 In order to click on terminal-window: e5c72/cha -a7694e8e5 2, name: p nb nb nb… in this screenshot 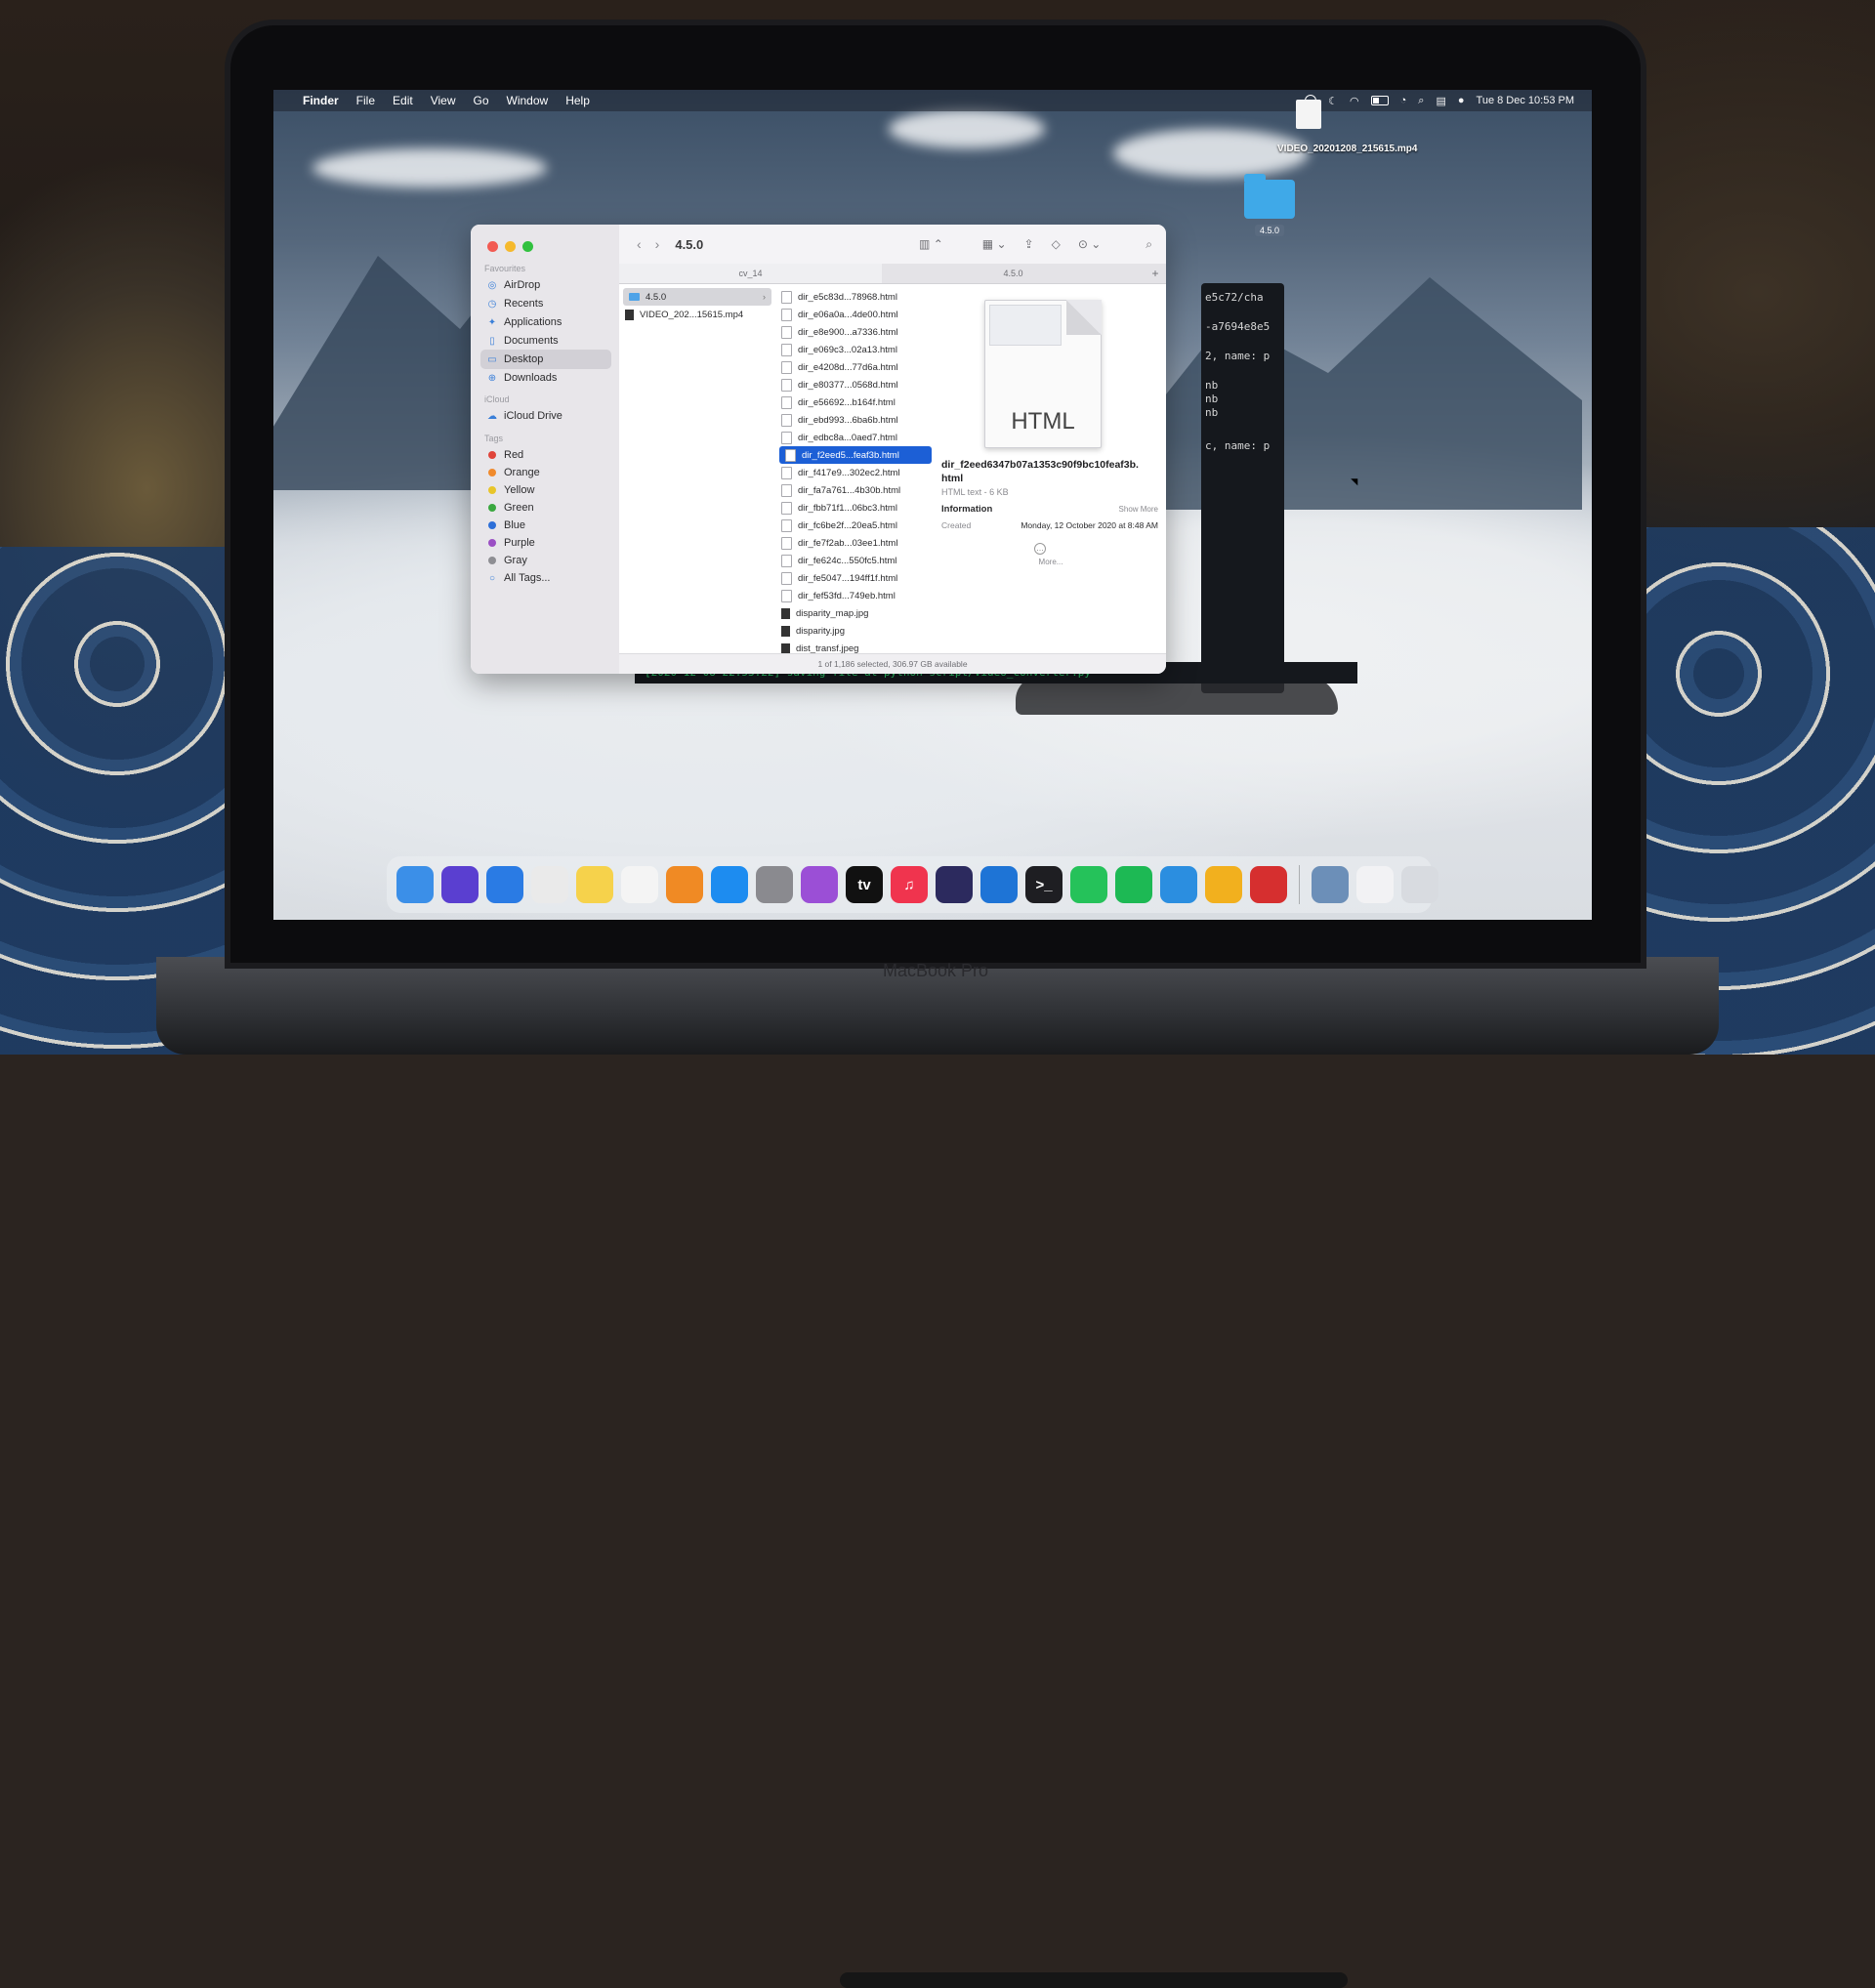, I will do `click(1242, 488)`.